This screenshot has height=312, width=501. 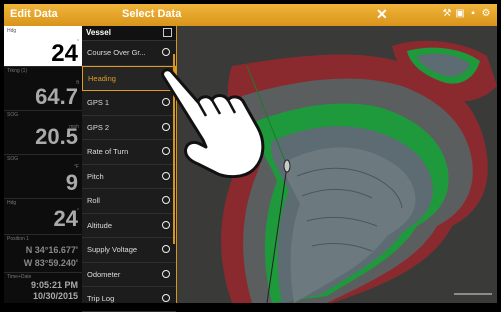 I want to click on menu-item-supply-voltage: Supply Voltage, so click(x=129, y=250).